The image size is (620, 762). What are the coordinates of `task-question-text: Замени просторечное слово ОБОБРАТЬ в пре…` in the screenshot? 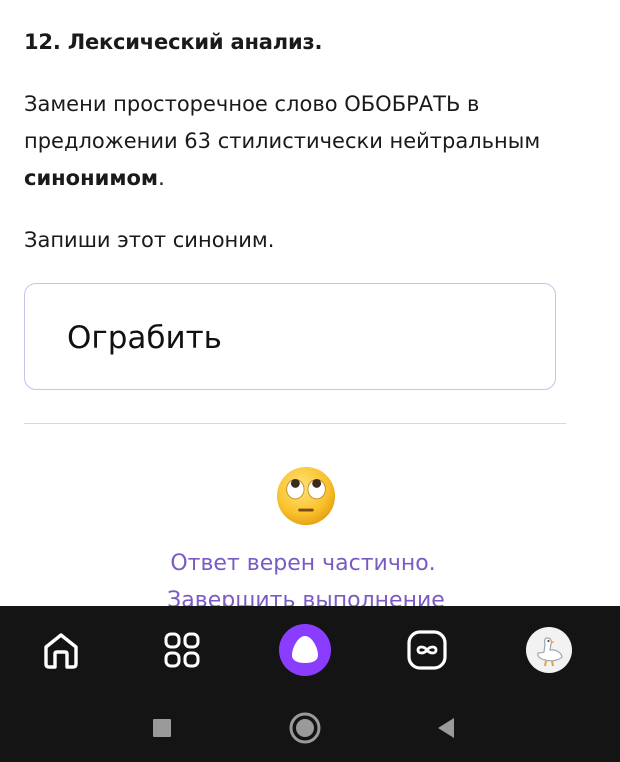 It's located at (282, 122).